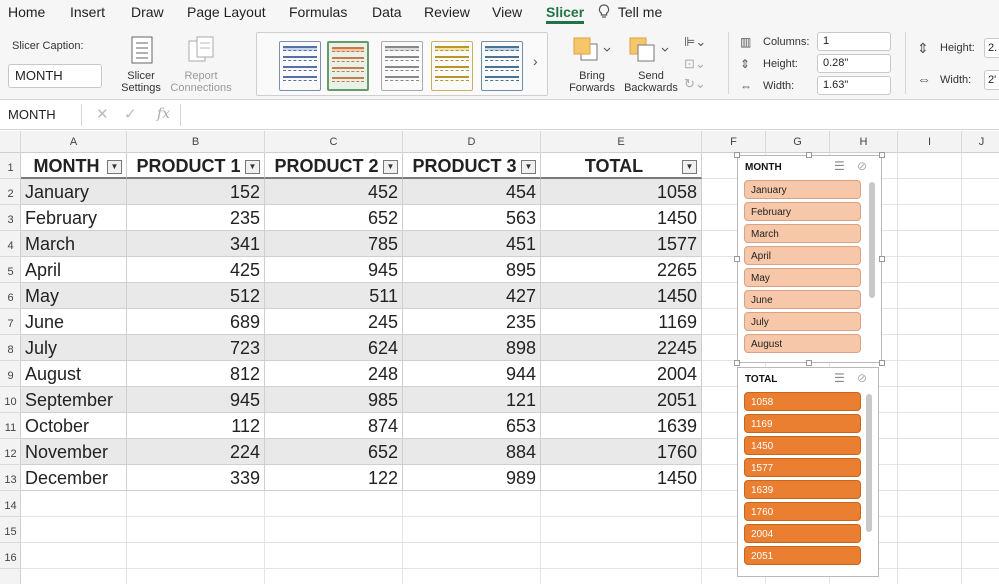 The image size is (999, 584). Describe the element at coordinates (196, 400) in the screenshot. I see `value-cell: 945` at that location.